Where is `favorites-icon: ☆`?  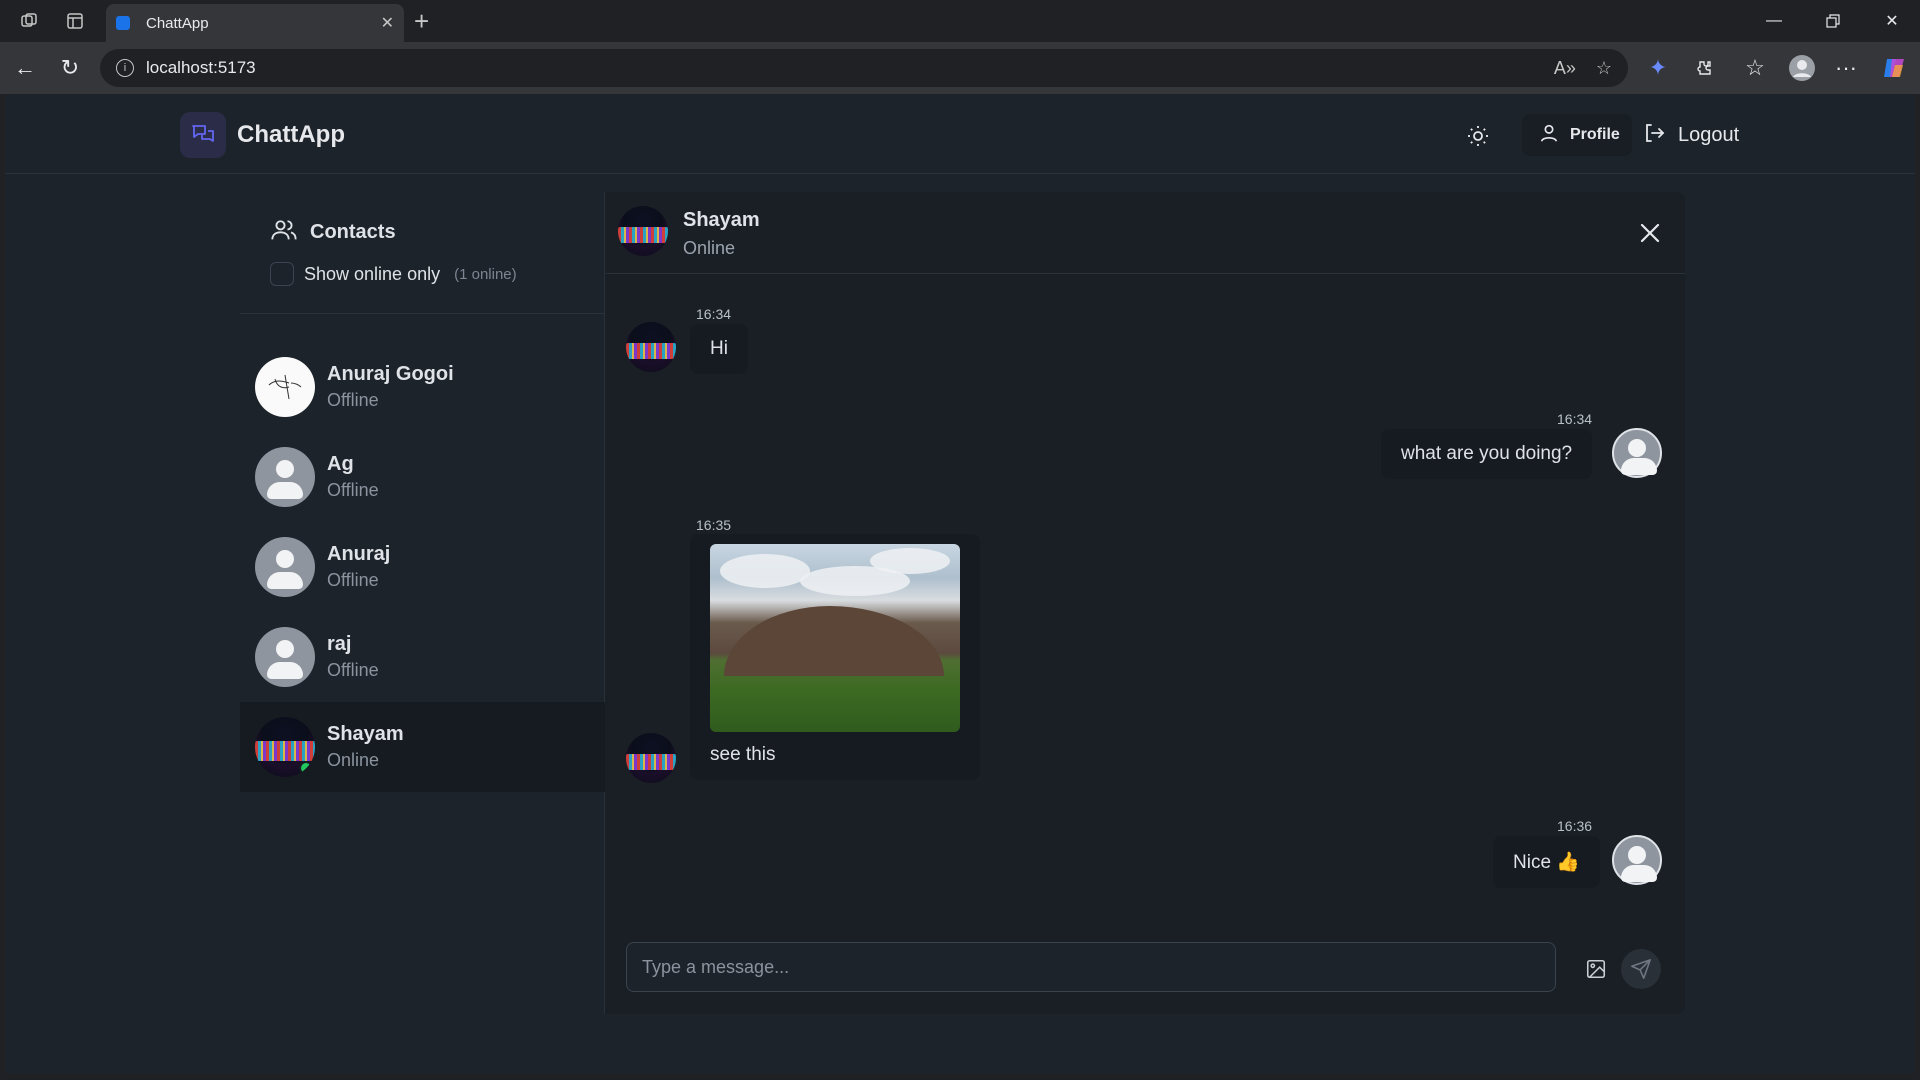
favorites-icon: ☆ is located at coordinates (1755, 68).